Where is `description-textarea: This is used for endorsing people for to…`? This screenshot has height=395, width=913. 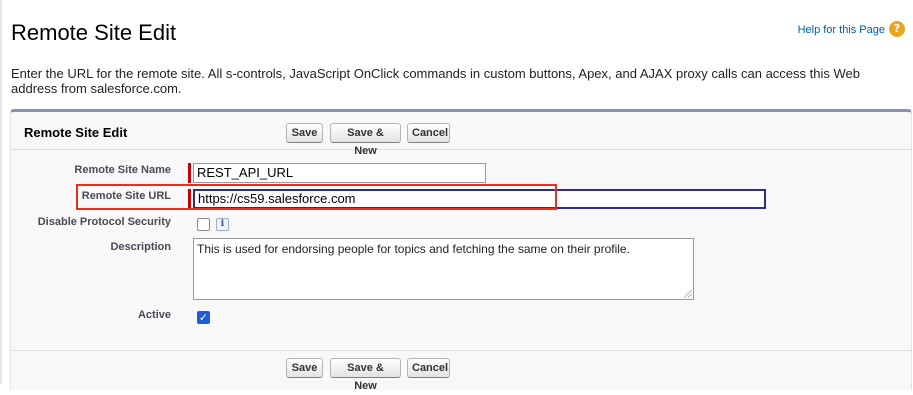
description-textarea: This is used for endorsing people for to… is located at coordinates (443, 269).